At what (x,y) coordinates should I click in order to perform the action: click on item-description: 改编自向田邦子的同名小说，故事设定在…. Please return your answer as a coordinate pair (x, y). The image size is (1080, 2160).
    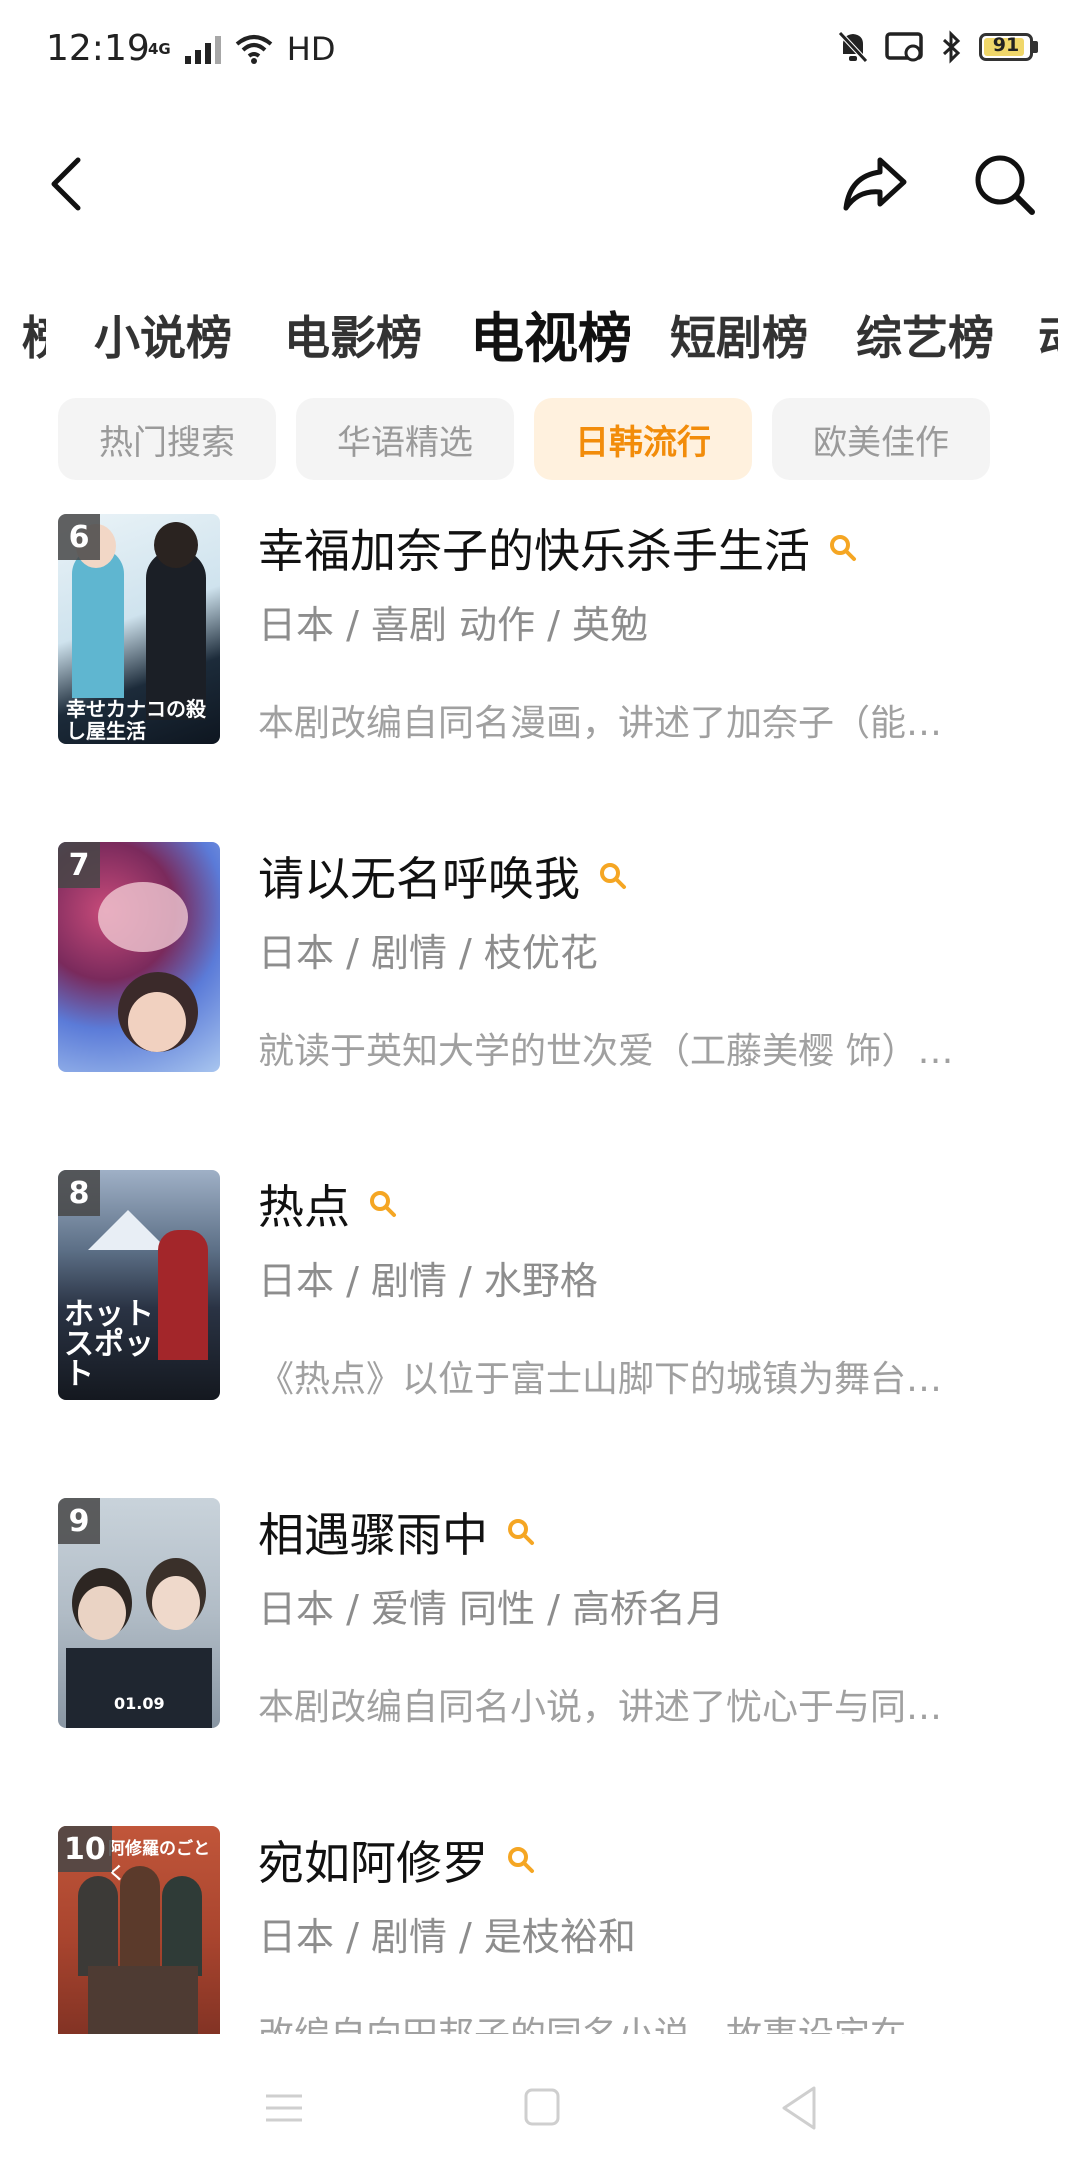
    Looking at the image, I should click on (638, 2020).